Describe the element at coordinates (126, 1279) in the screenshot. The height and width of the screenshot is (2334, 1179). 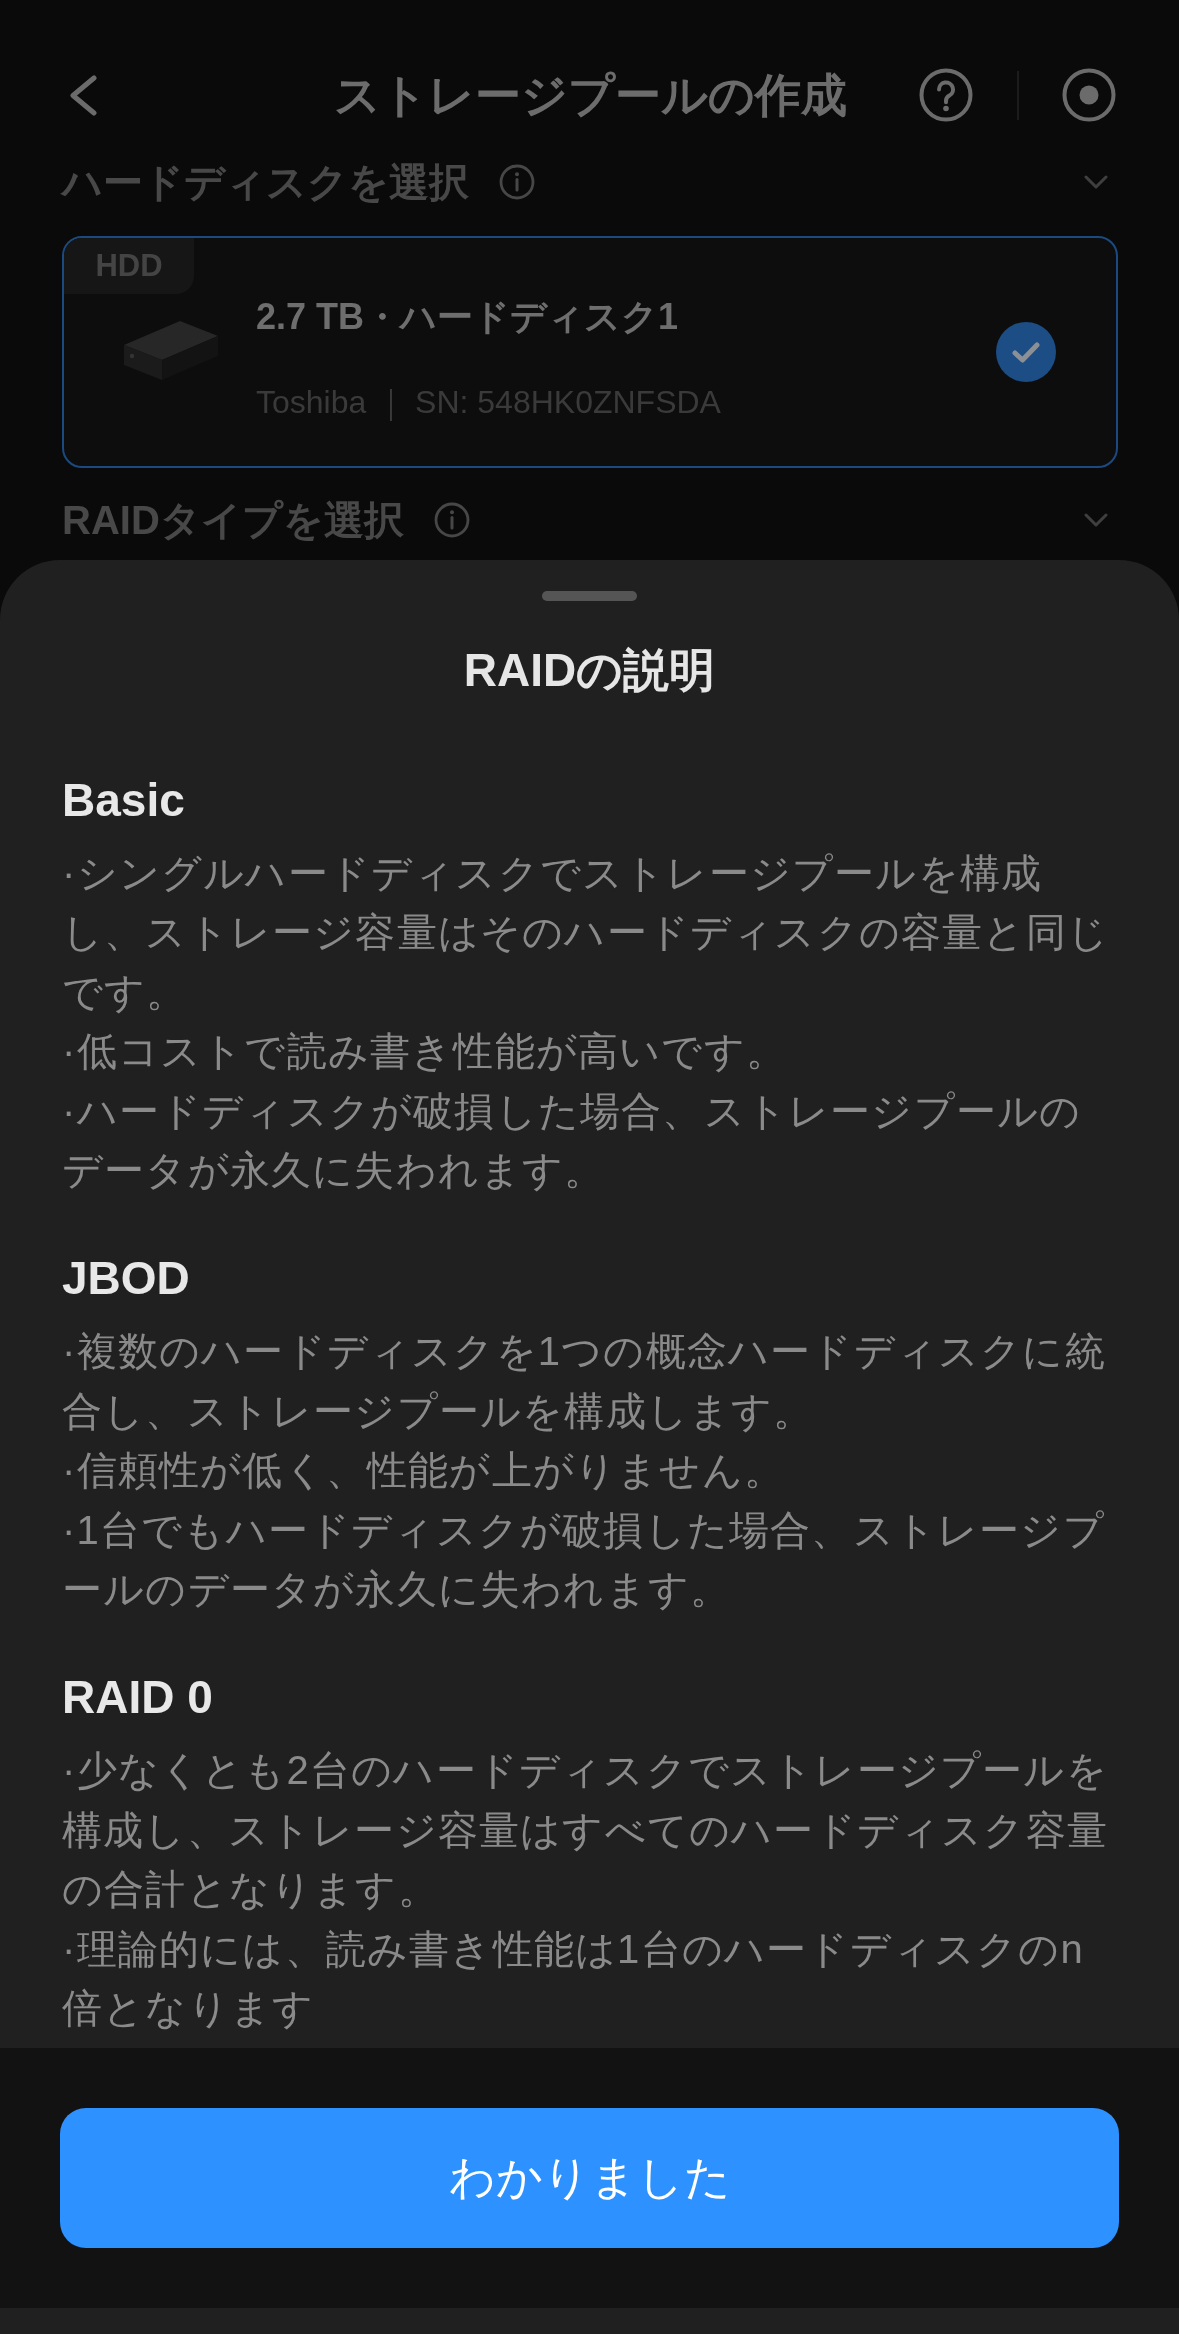
I see `raid-type-heading: JBOD` at that location.